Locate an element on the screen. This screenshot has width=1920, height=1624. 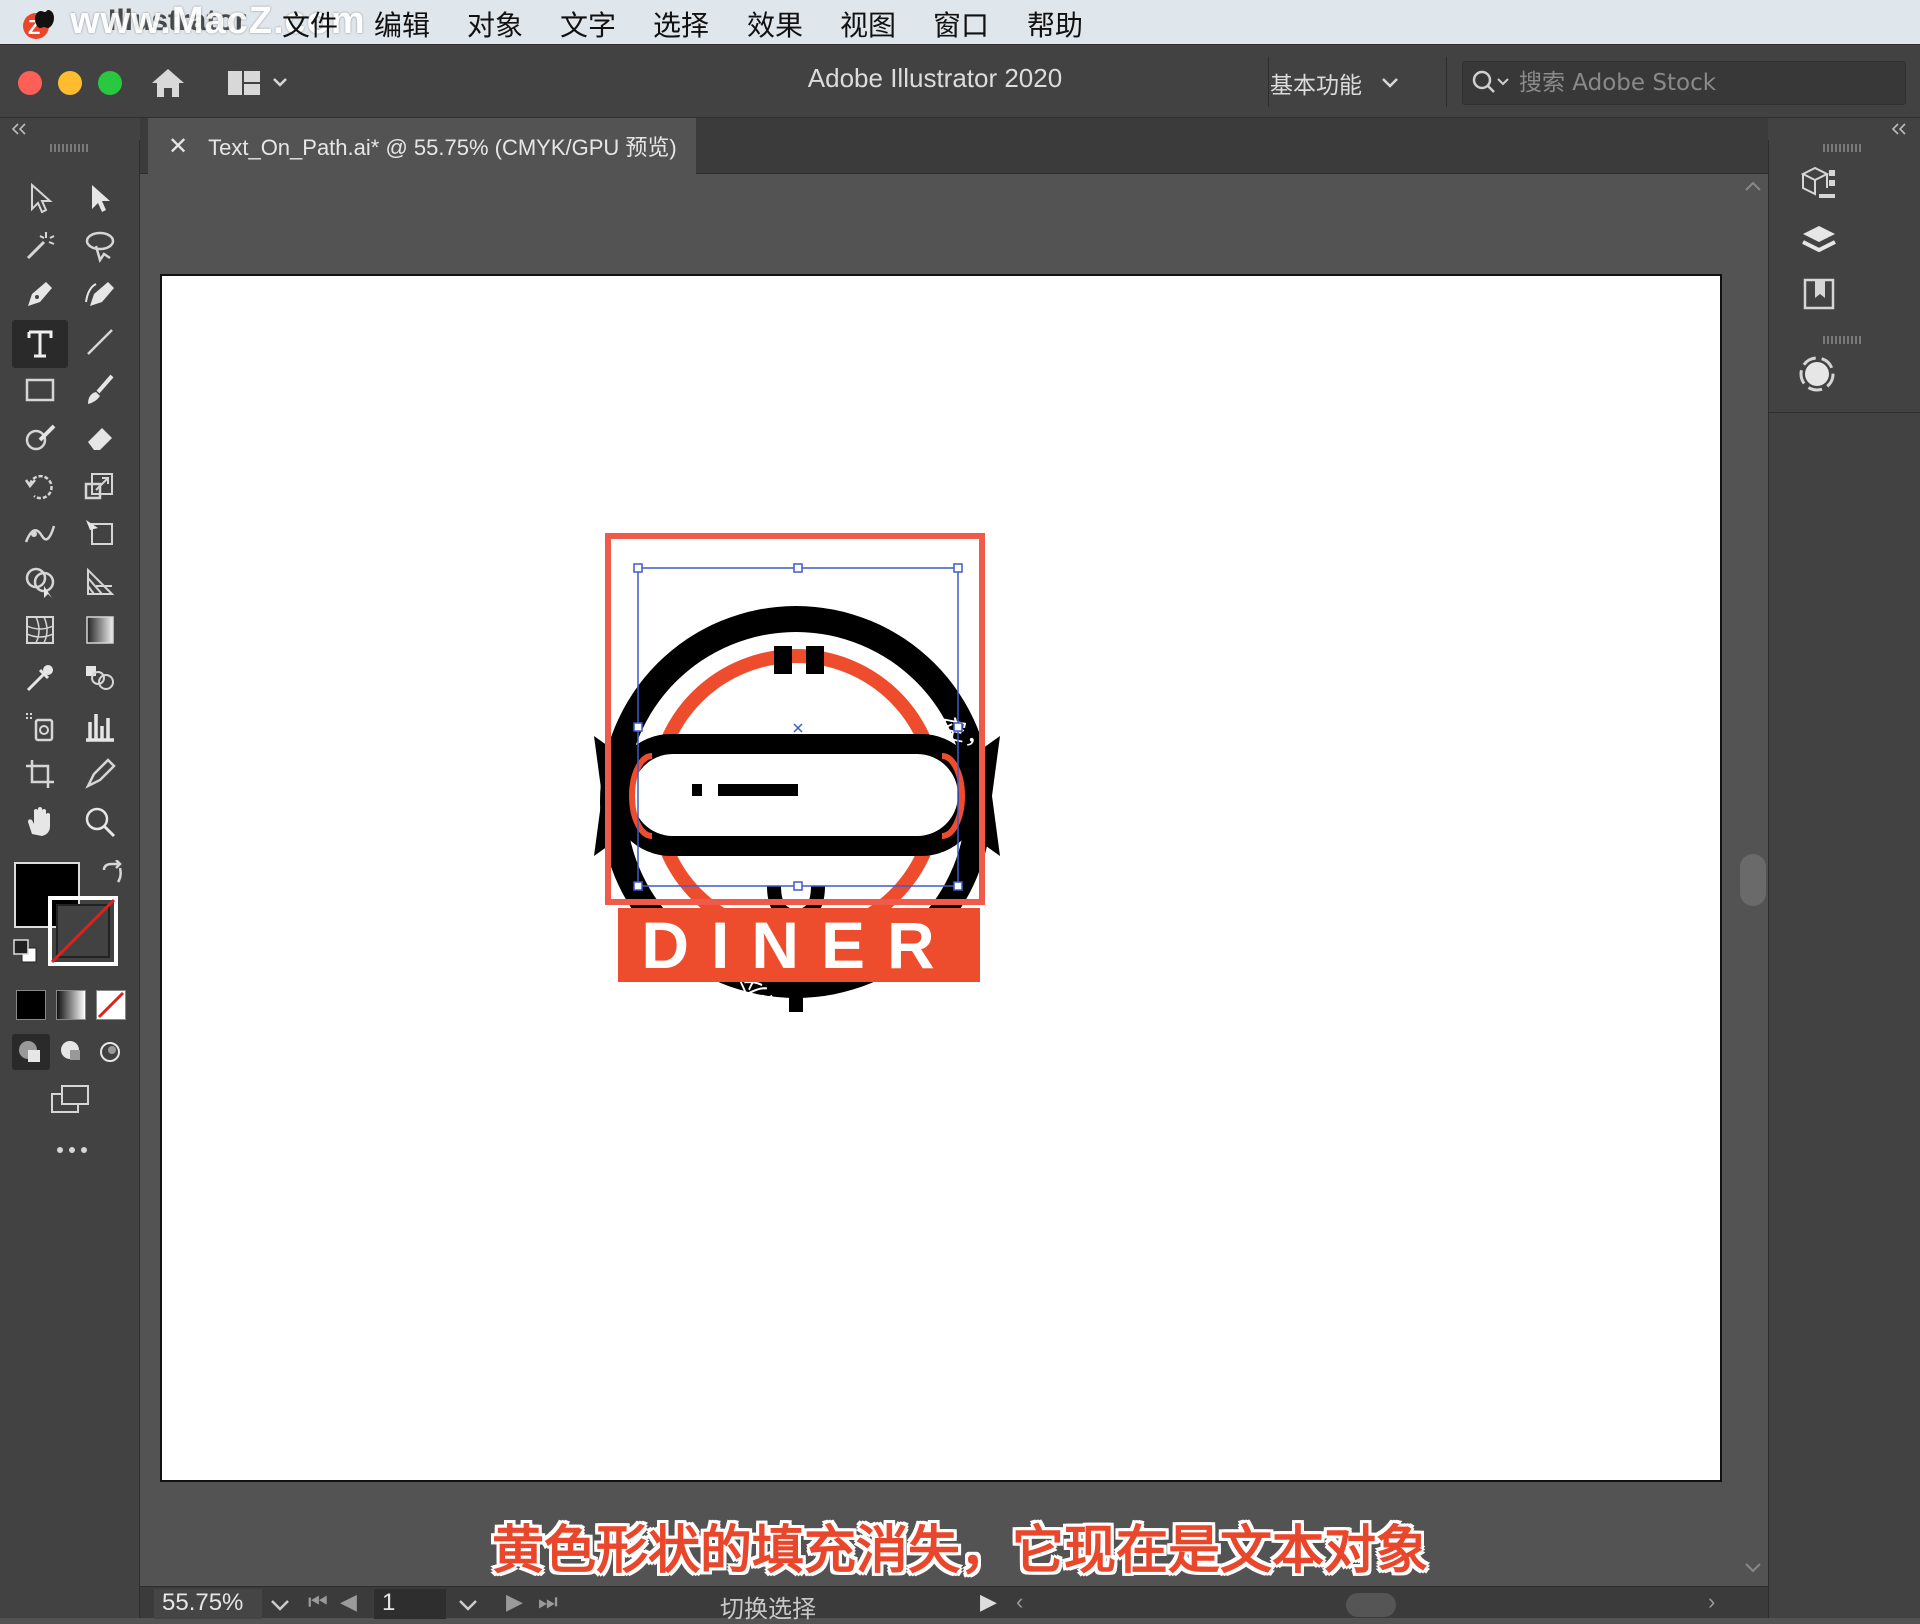
mesh-icon is located at coordinates (40, 630).